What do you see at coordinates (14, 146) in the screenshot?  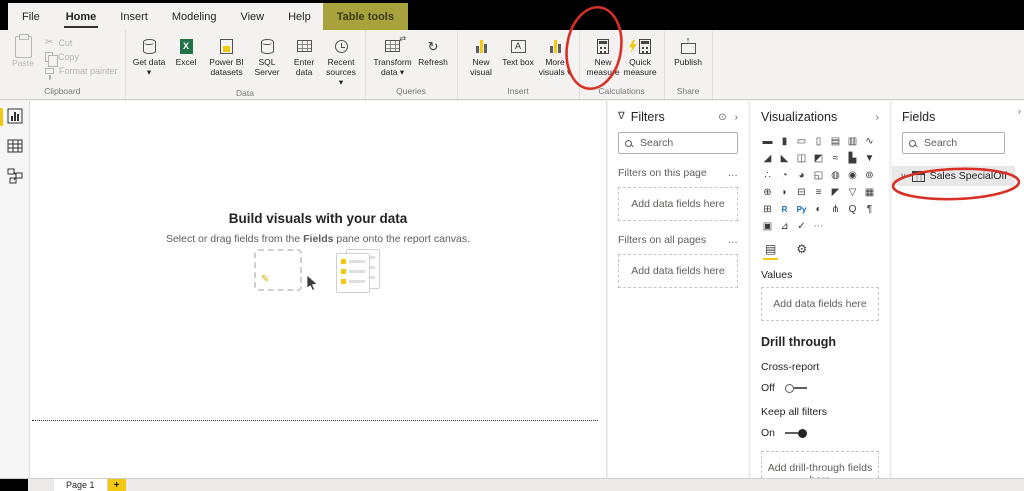 I see `data-view-button` at bounding box center [14, 146].